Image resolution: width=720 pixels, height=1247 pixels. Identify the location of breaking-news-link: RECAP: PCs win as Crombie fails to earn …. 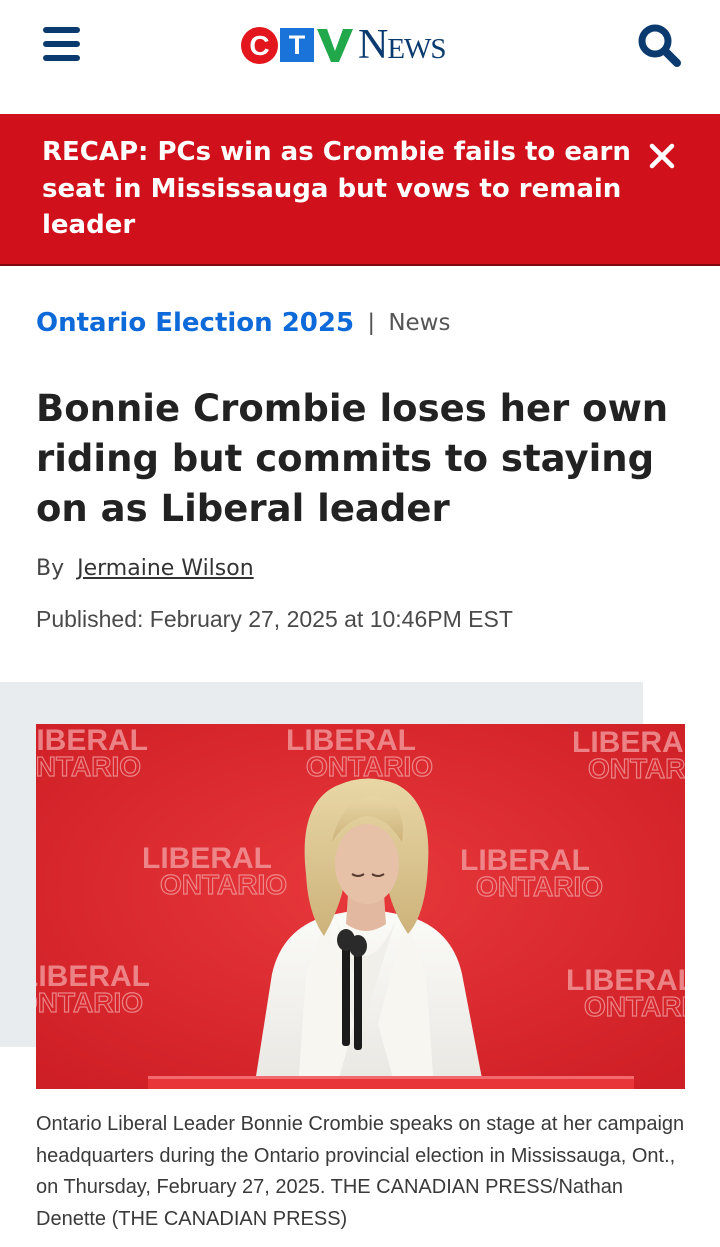
(337, 189).